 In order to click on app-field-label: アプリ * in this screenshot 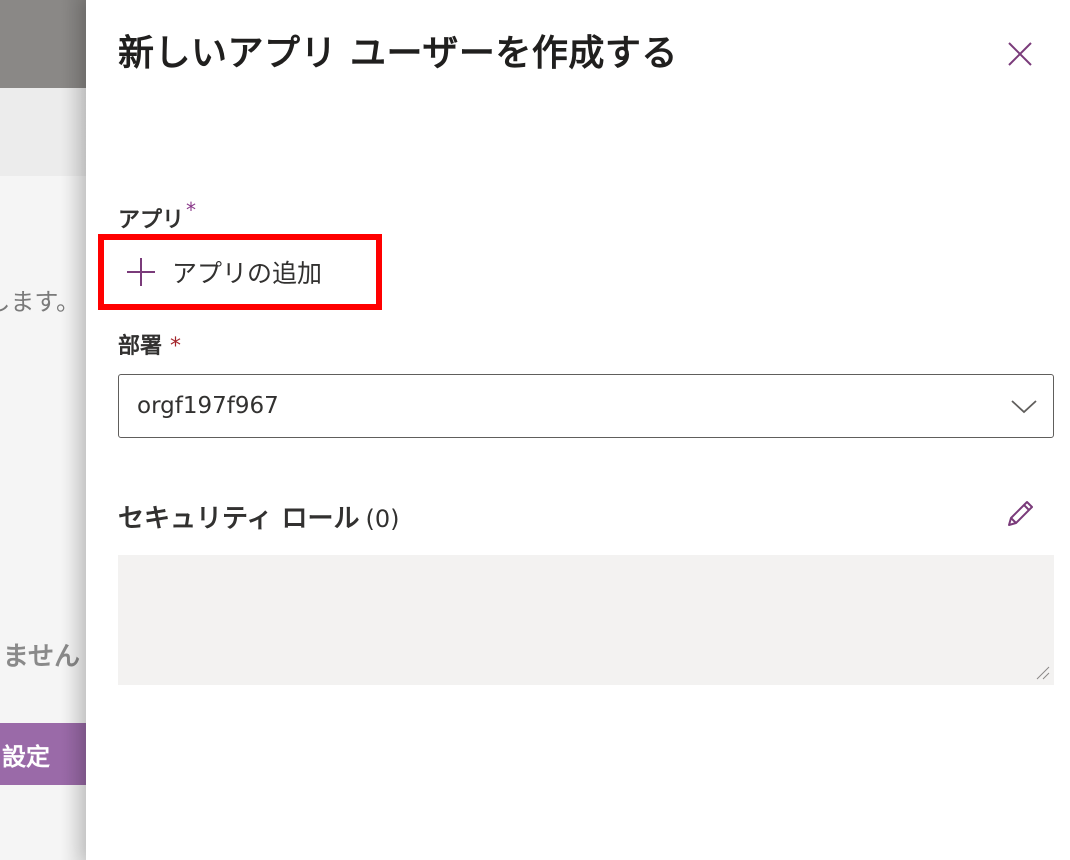, I will do `click(157, 216)`.